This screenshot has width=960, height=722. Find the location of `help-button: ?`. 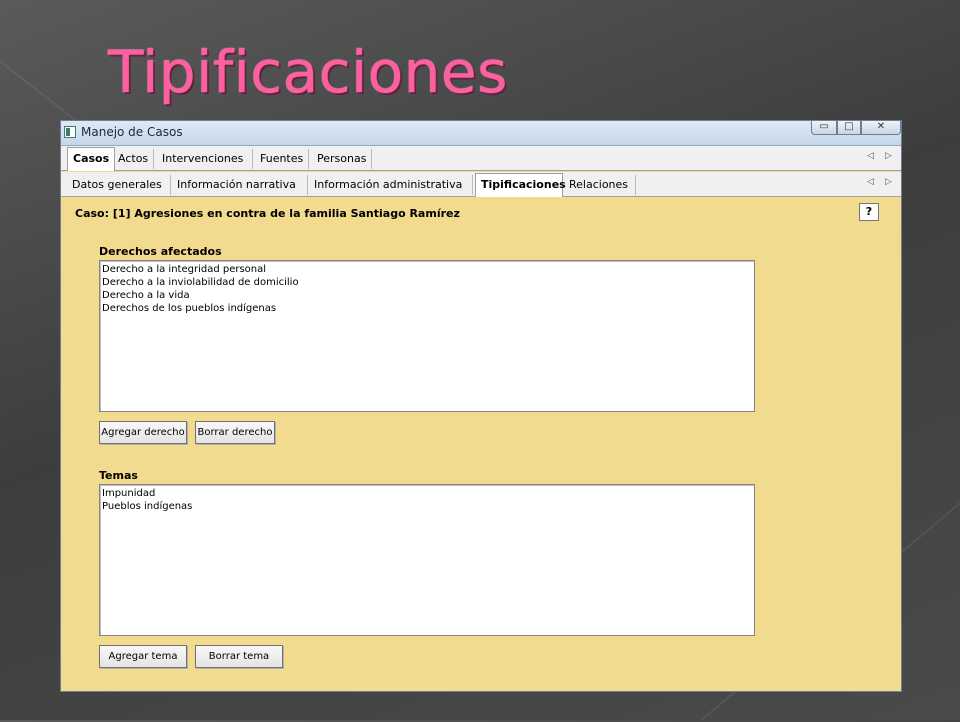

help-button: ? is located at coordinates (869, 212).